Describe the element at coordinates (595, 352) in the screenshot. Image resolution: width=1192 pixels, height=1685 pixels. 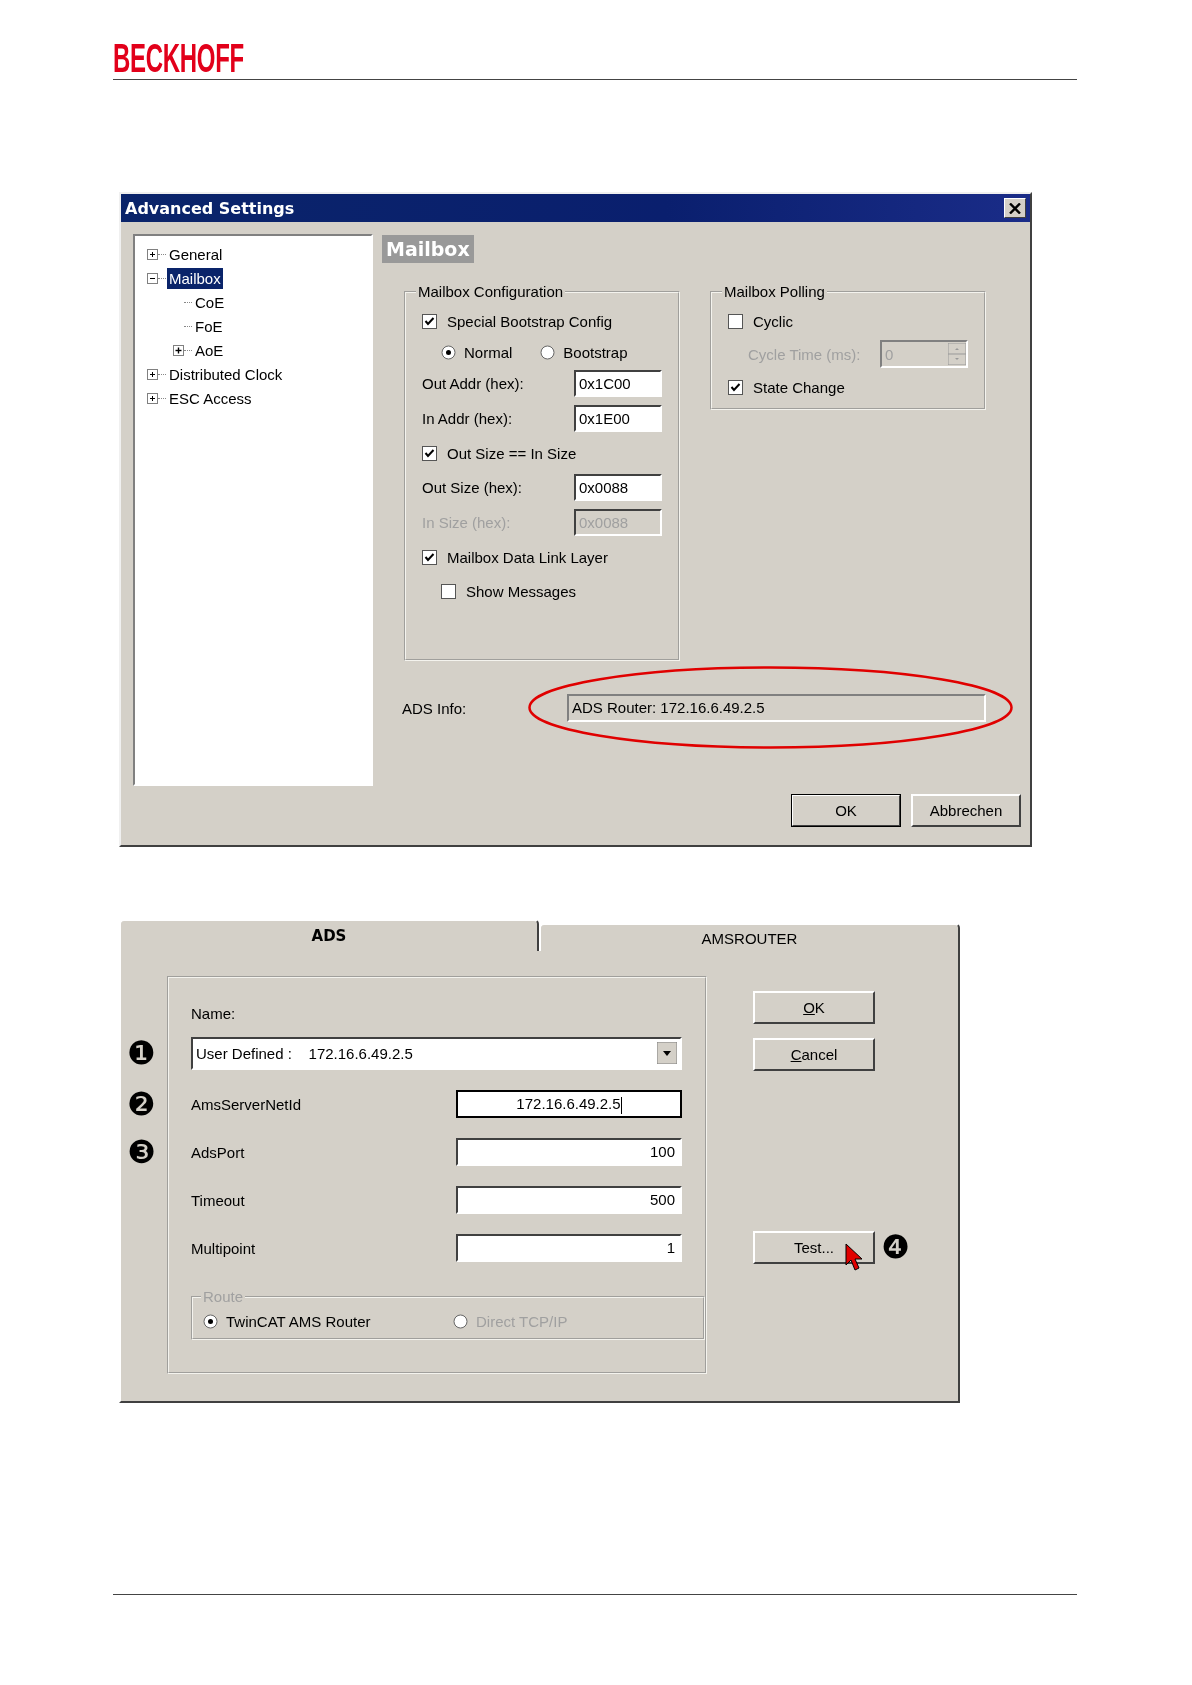
I see `radio-label: Bootstrap` at that location.